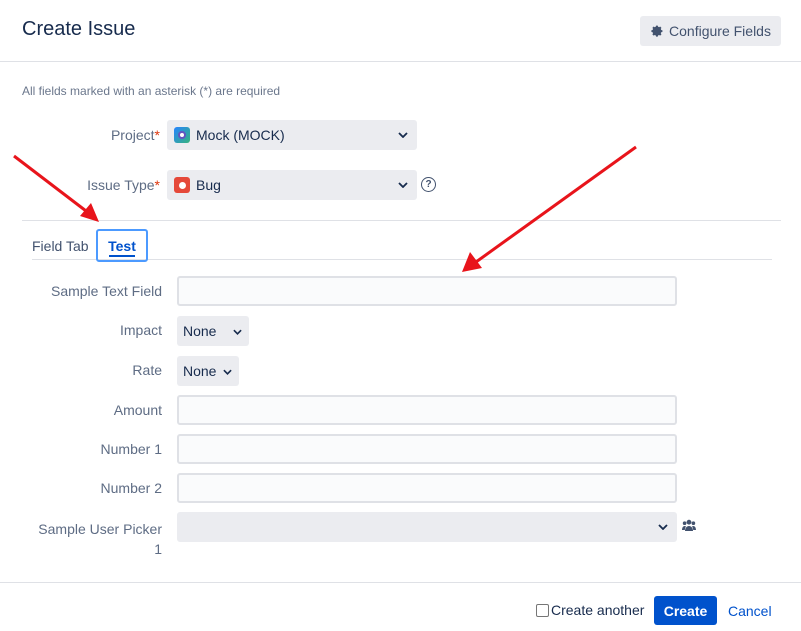 The width and height of the screenshot is (801, 631). Describe the element at coordinates (182, 135) in the screenshot. I see `project-avatar-icon` at that location.